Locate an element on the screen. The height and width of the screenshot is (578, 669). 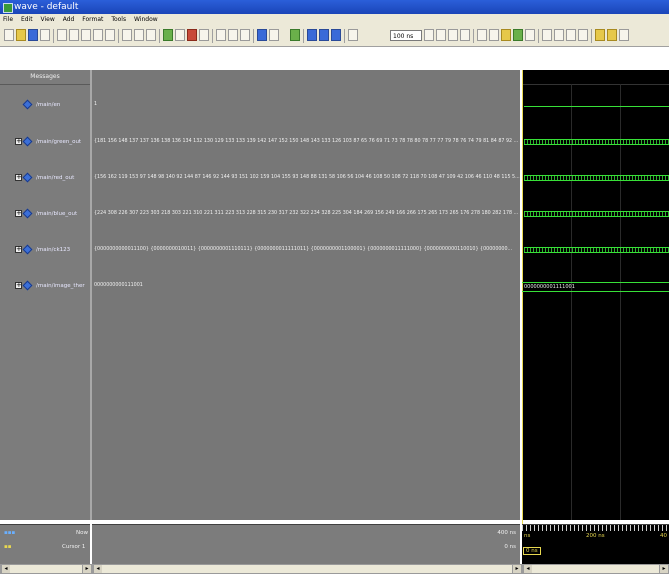
ruler-ticks is located at coordinates (595, 528).